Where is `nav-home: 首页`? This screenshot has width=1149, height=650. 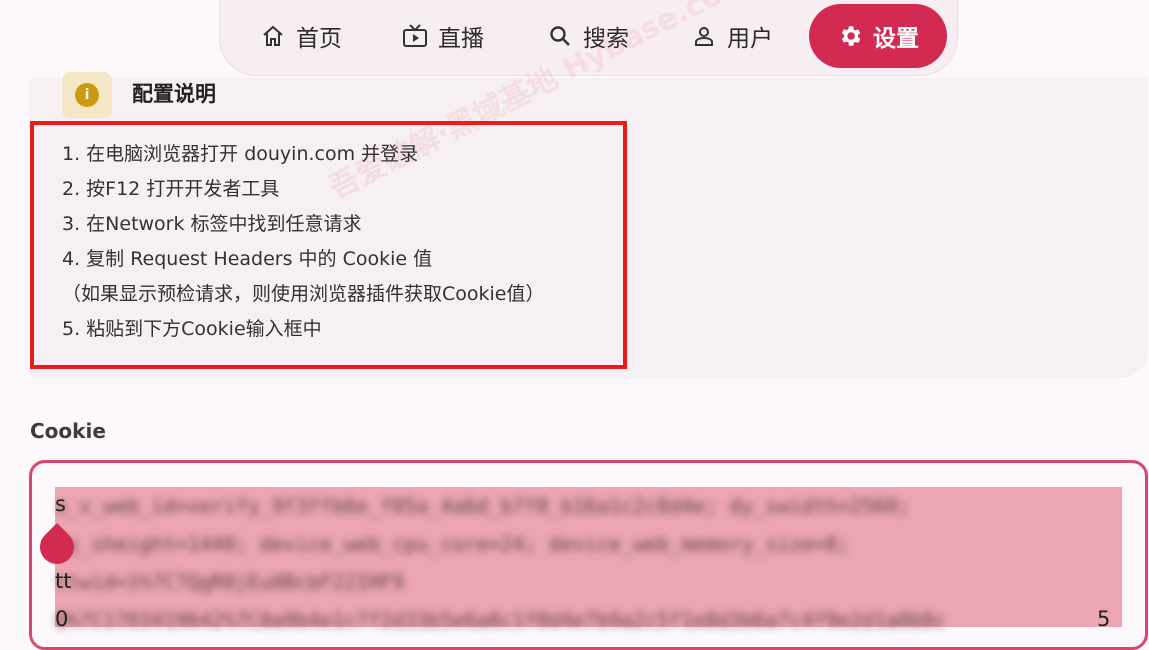
nav-home: 首页 is located at coordinates (301, 36).